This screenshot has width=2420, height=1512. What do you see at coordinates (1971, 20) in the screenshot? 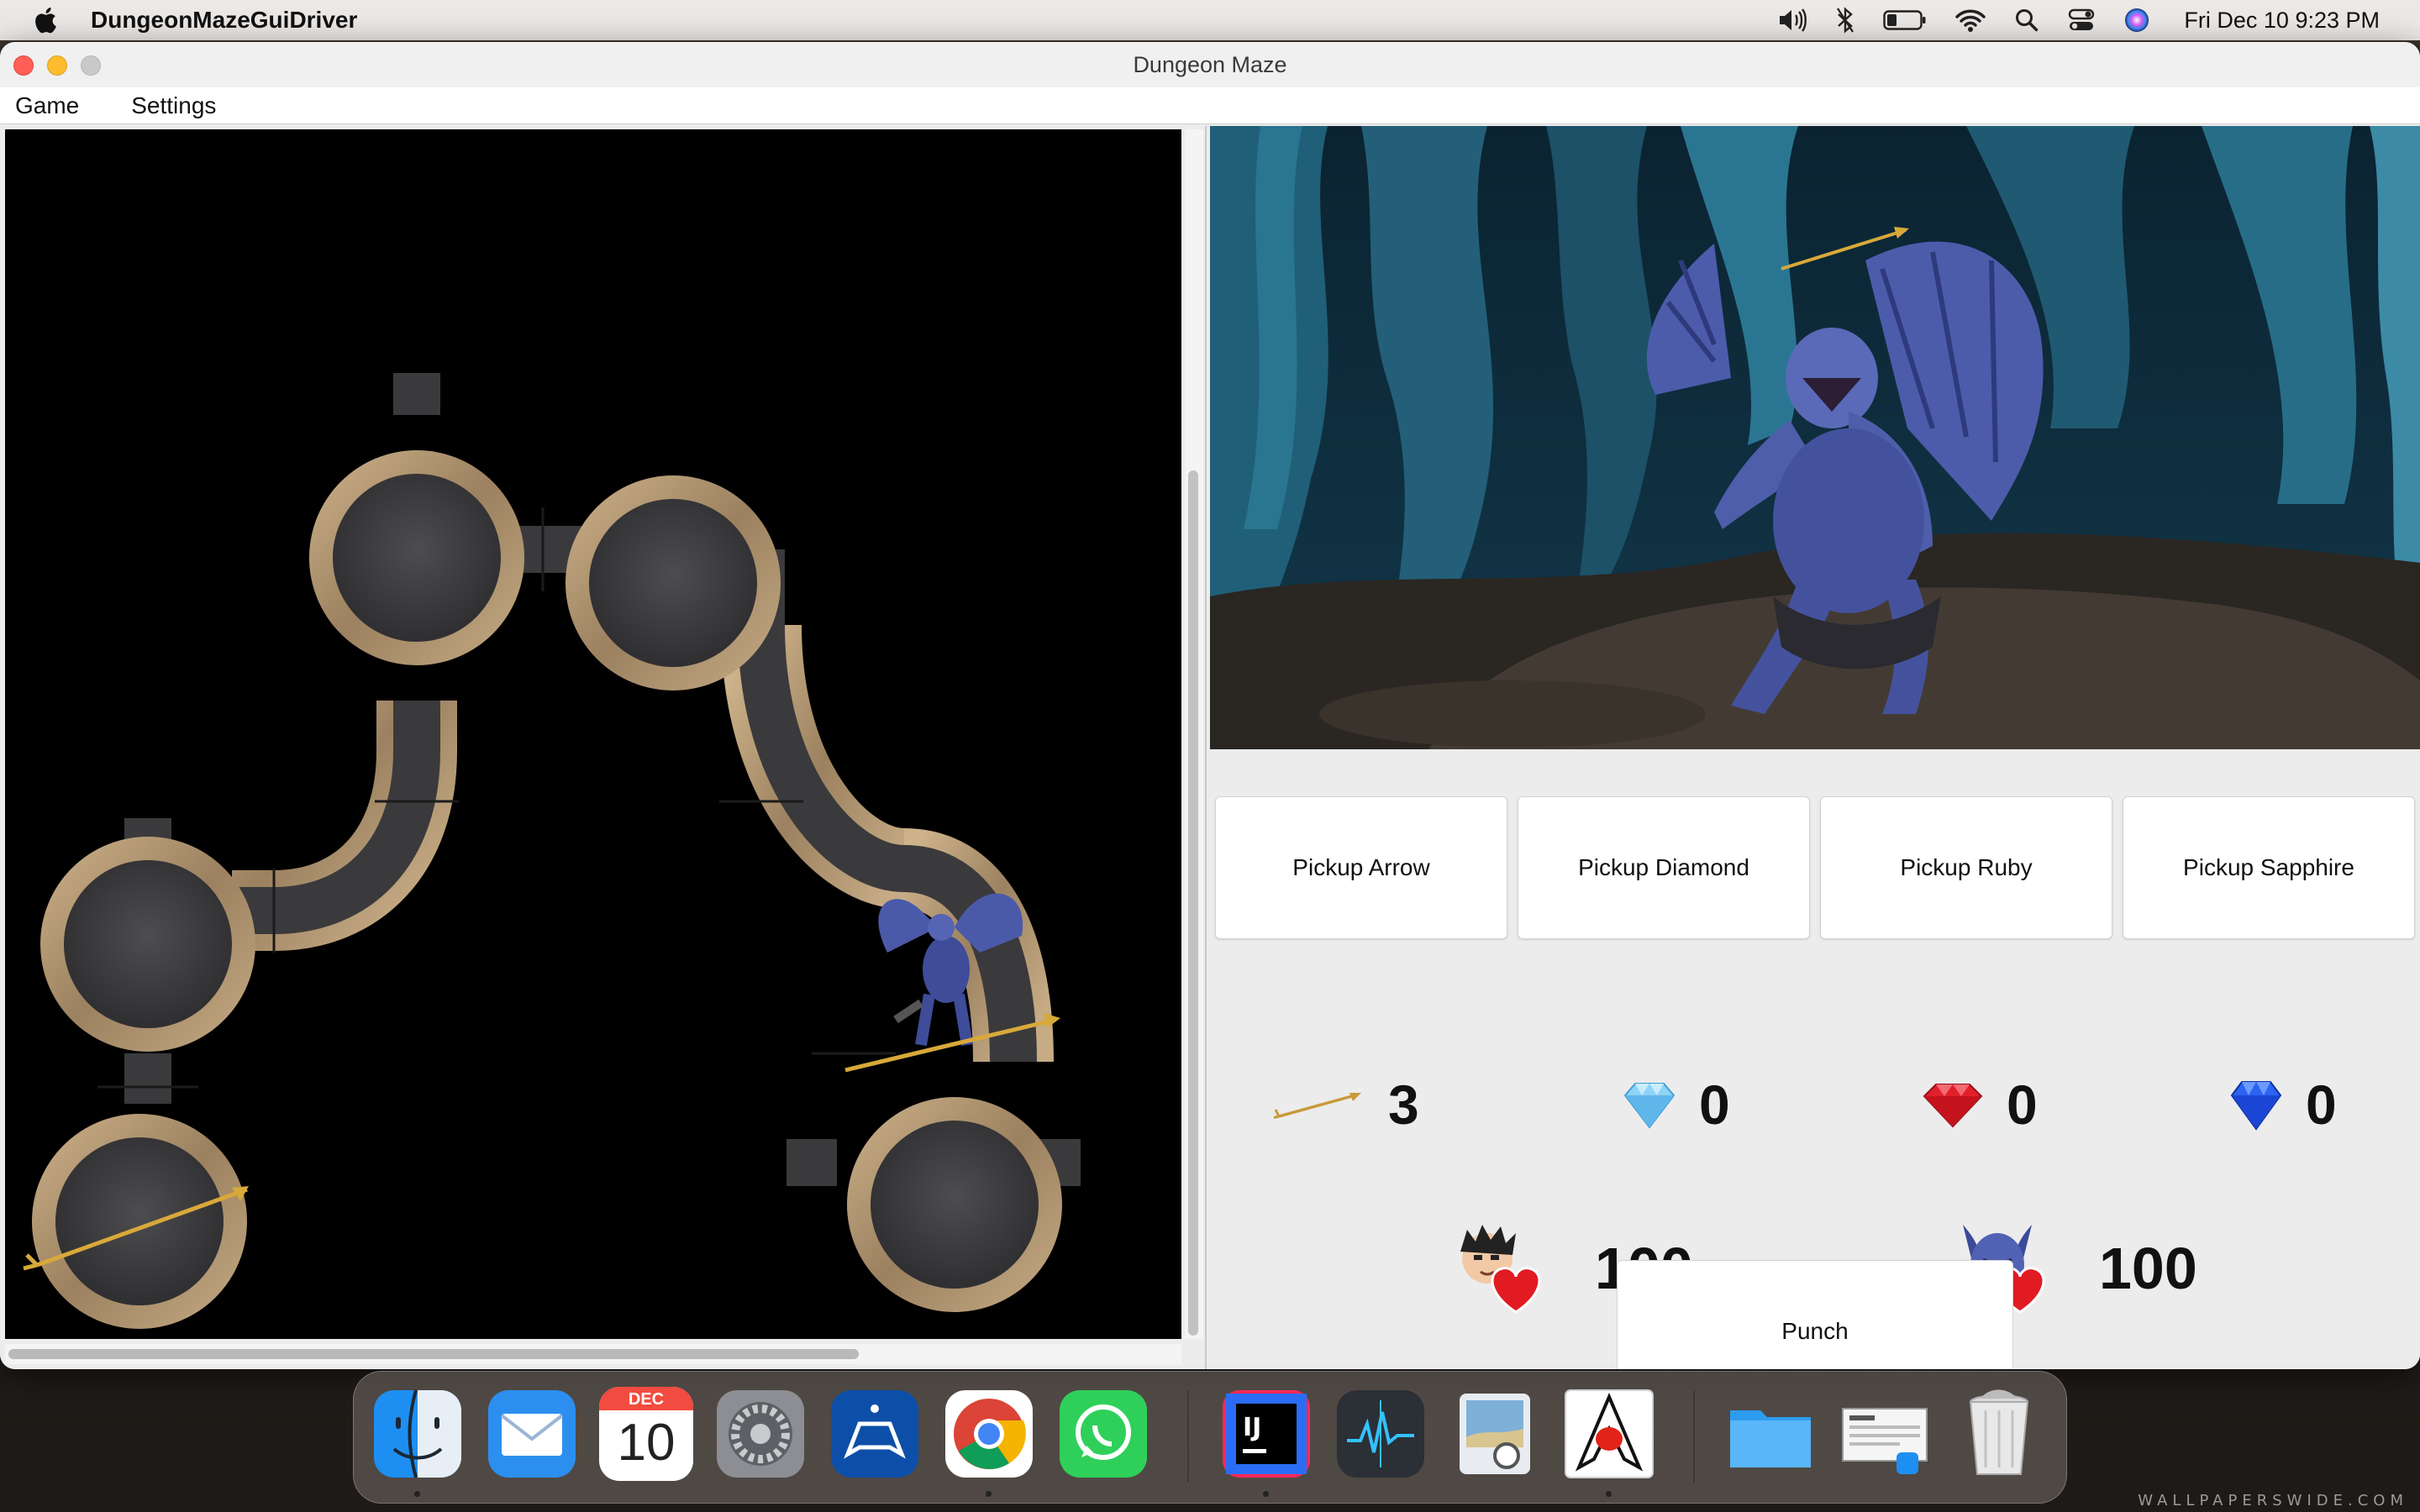
I see `wifi-icon` at bounding box center [1971, 20].